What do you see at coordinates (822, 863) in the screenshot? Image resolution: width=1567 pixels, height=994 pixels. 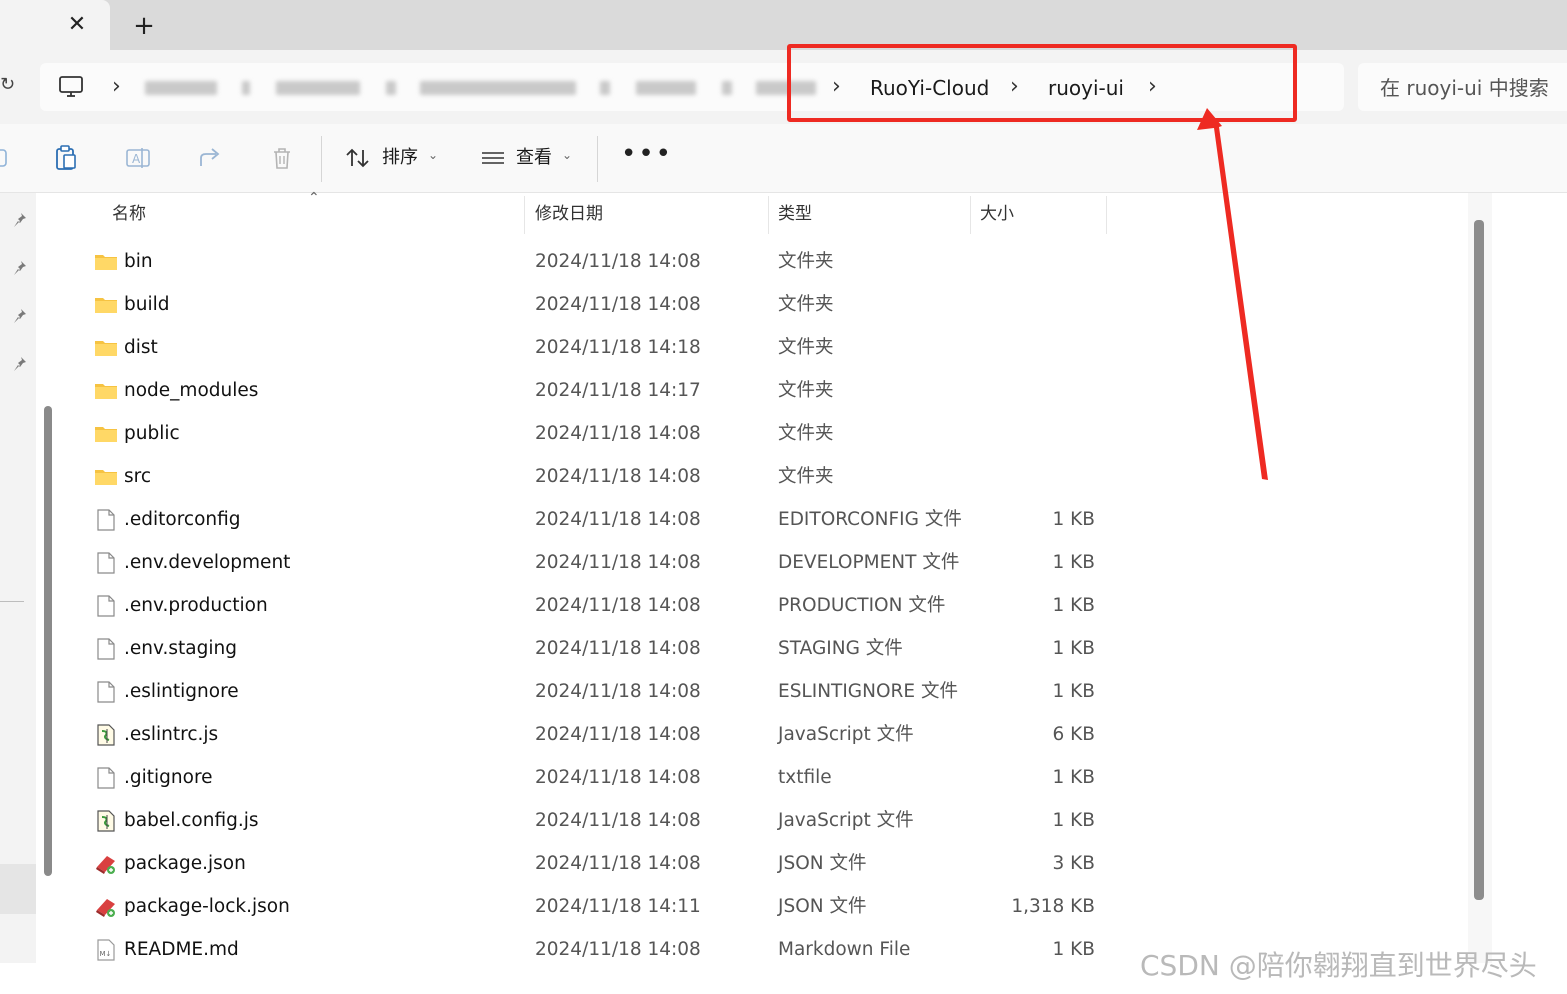 I see `file-type: JSON 文件` at bounding box center [822, 863].